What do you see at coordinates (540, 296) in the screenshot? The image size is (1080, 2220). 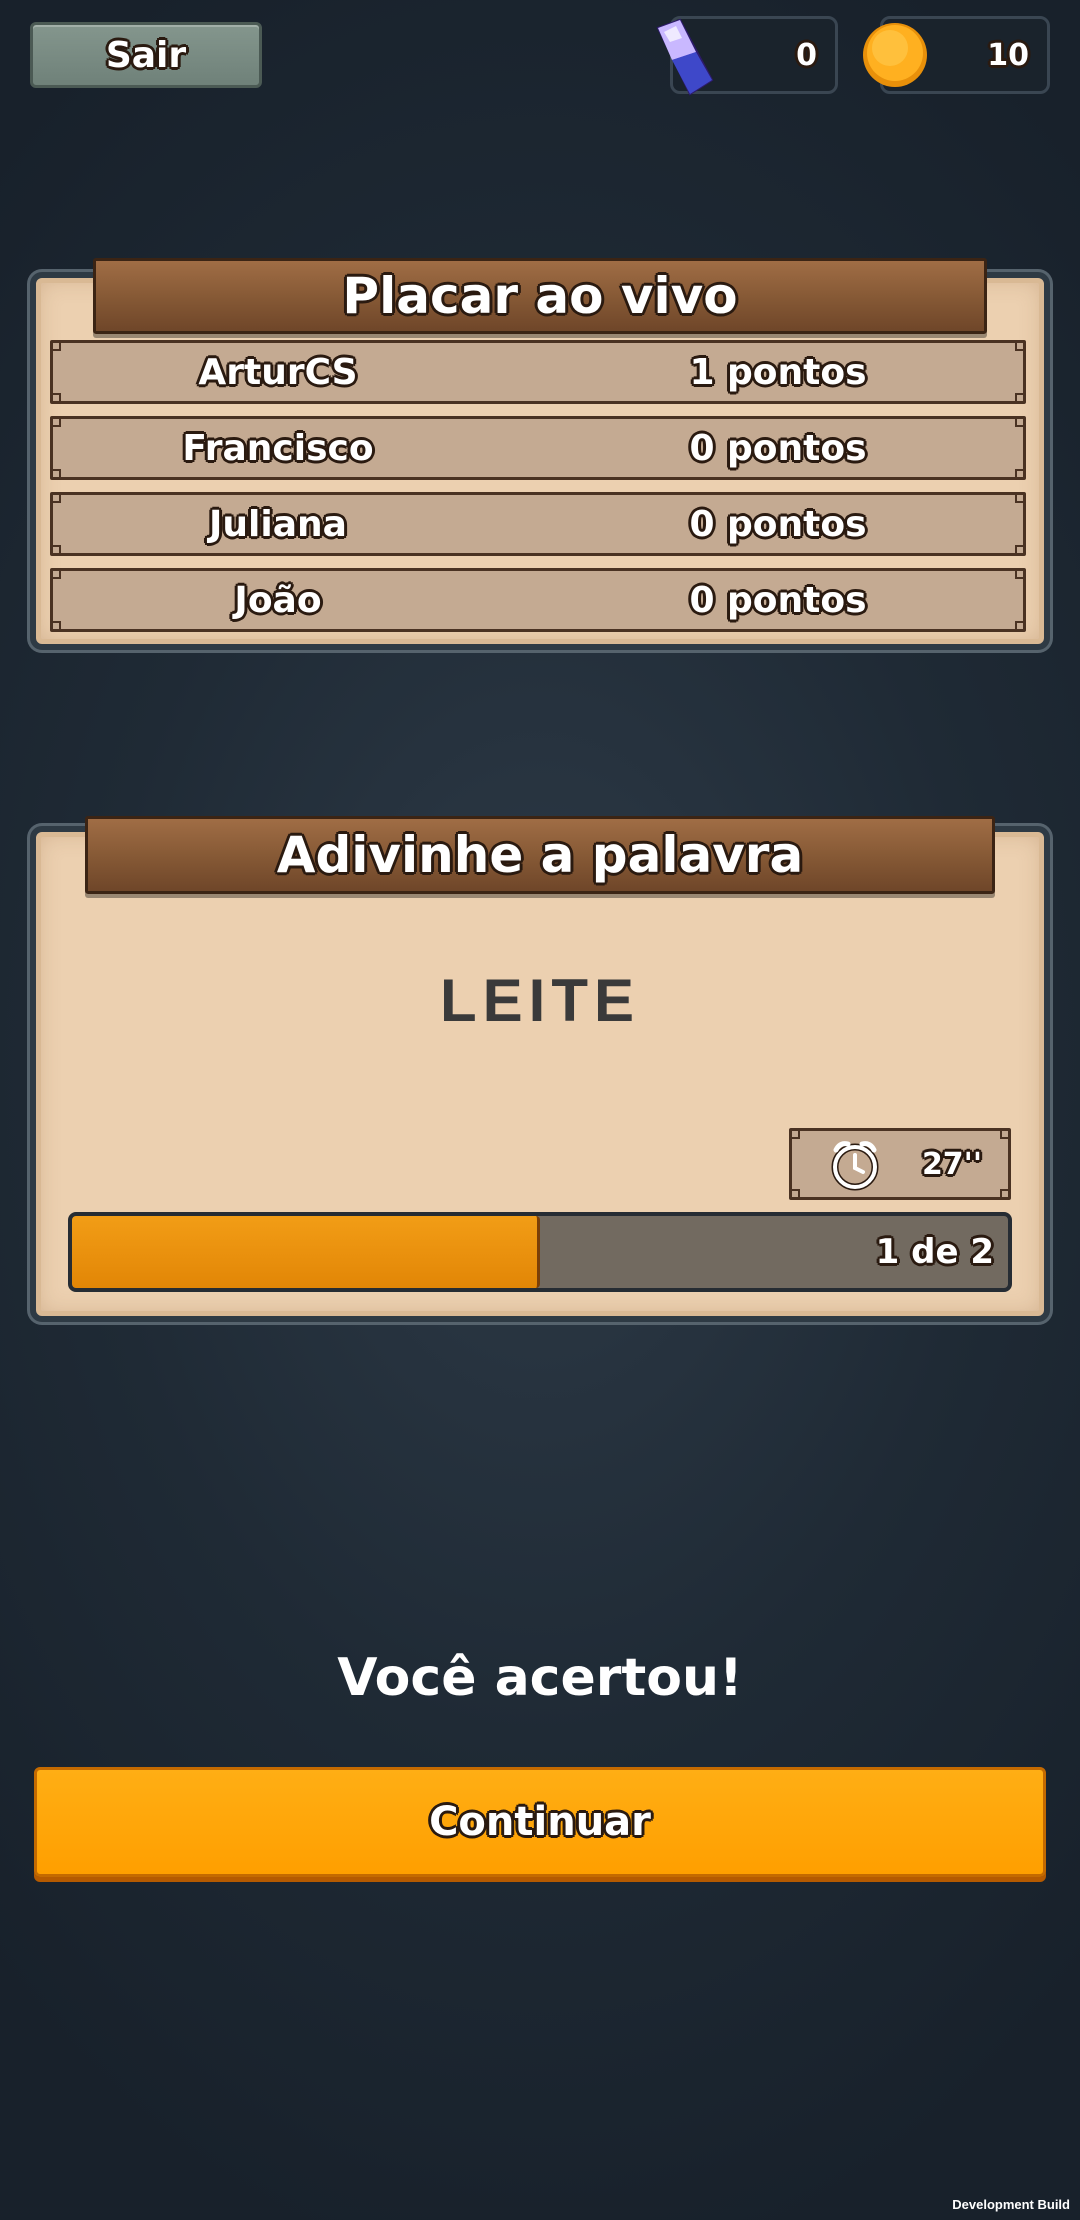 I see `scoreboard-title: Placar ao vivo` at bounding box center [540, 296].